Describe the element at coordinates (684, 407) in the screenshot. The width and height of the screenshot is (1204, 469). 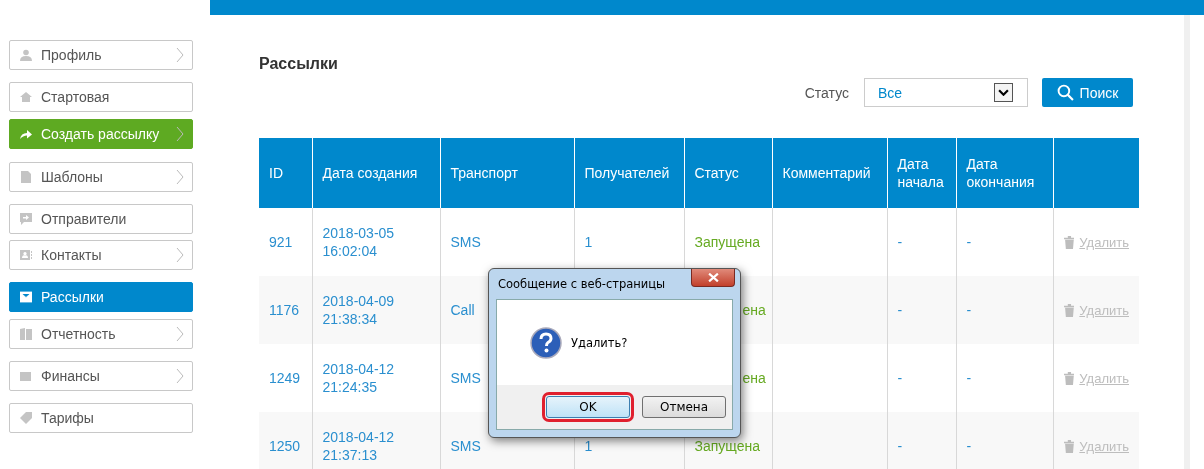
I see `dialog-button: Отмена` at that location.